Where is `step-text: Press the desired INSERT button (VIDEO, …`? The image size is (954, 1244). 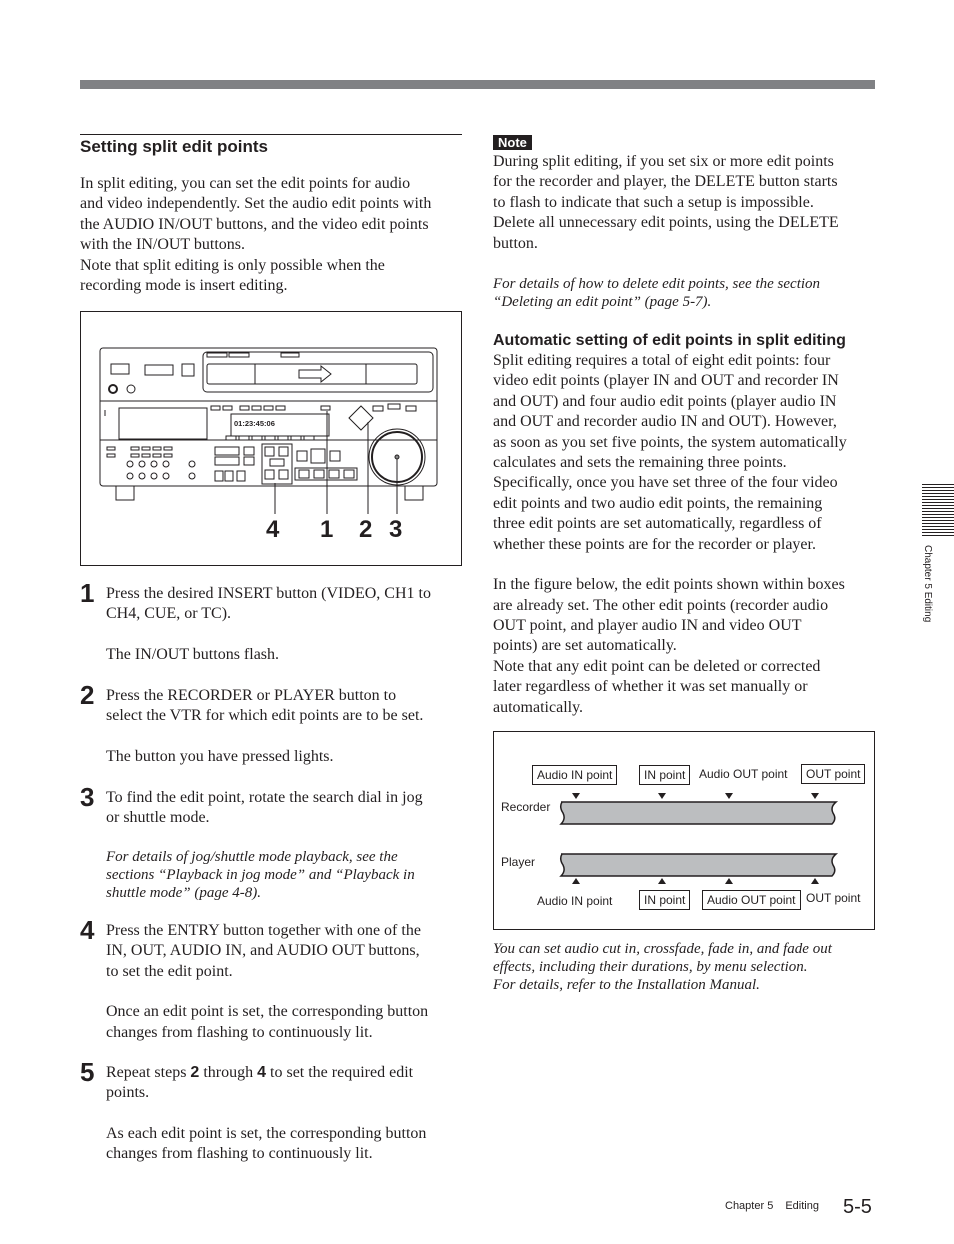
step-text: Press the desired INSERT button (VIDEO, … is located at coordinates (268, 593).